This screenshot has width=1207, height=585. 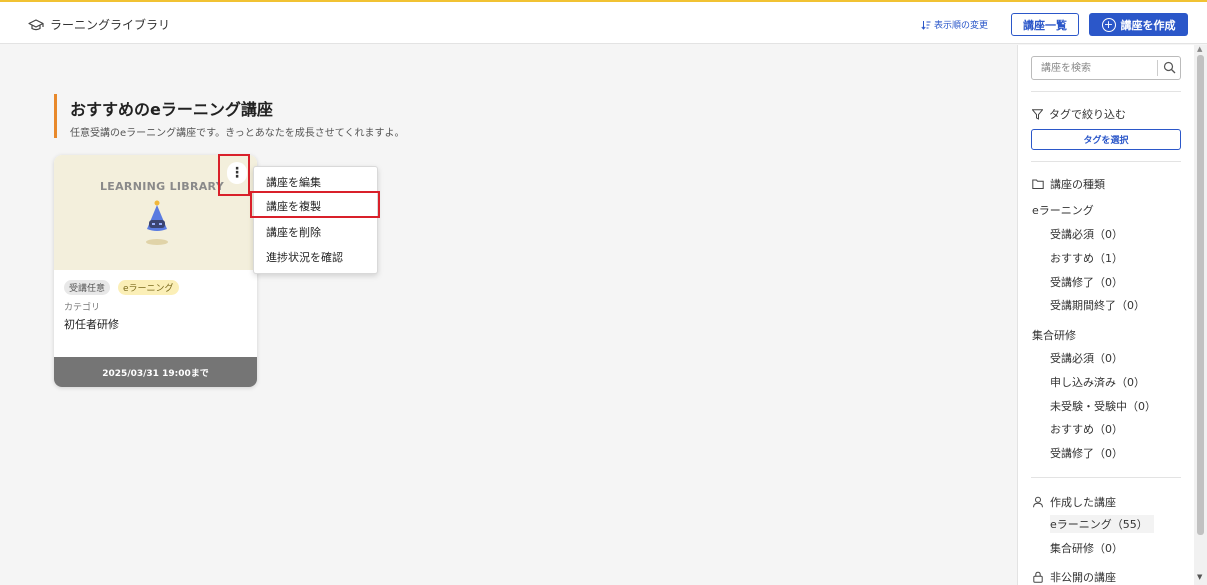 What do you see at coordinates (1148, 25) in the screenshot?
I see `create-course-label: 講座を作成` at bounding box center [1148, 25].